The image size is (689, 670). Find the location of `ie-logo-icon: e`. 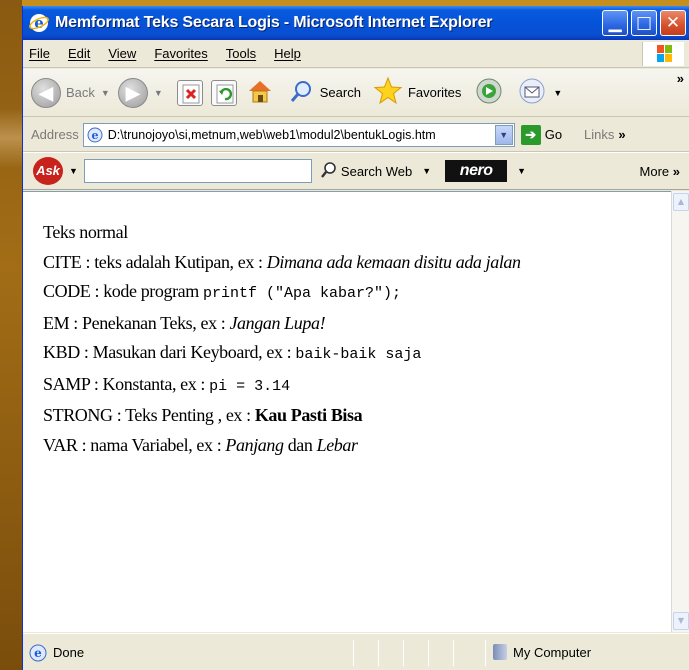

ie-logo-icon: e is located at coordinates (39, 23).